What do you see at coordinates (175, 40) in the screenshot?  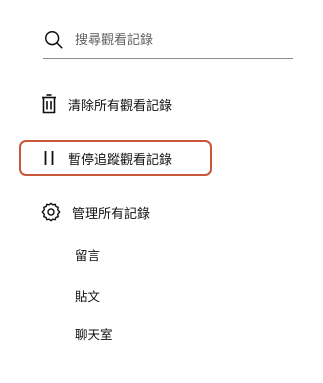 I see `search-input` at bounding box center [175, 40].